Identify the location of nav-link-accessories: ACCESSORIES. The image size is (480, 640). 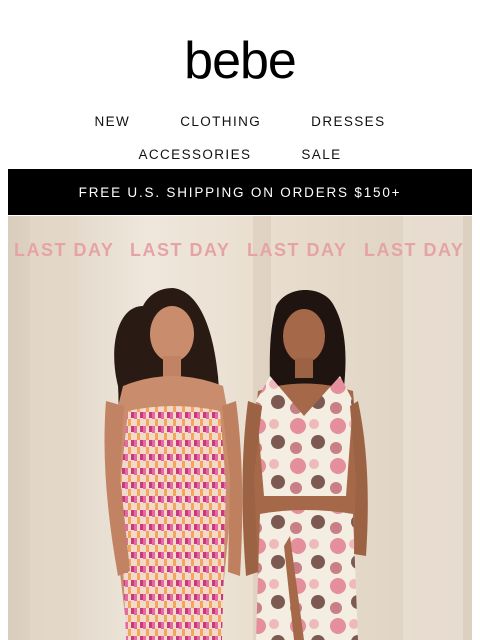
(194, 154).